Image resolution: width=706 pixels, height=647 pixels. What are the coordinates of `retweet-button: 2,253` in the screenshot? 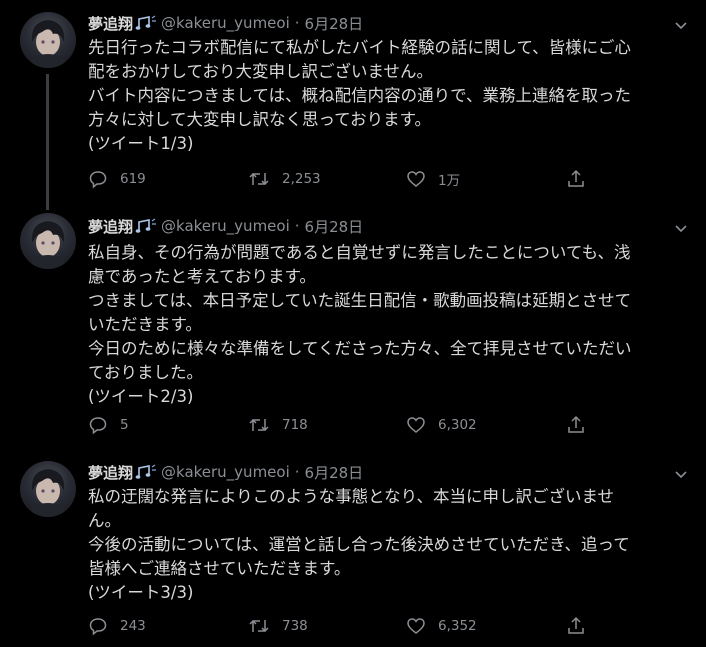 It's located at (284, 179).